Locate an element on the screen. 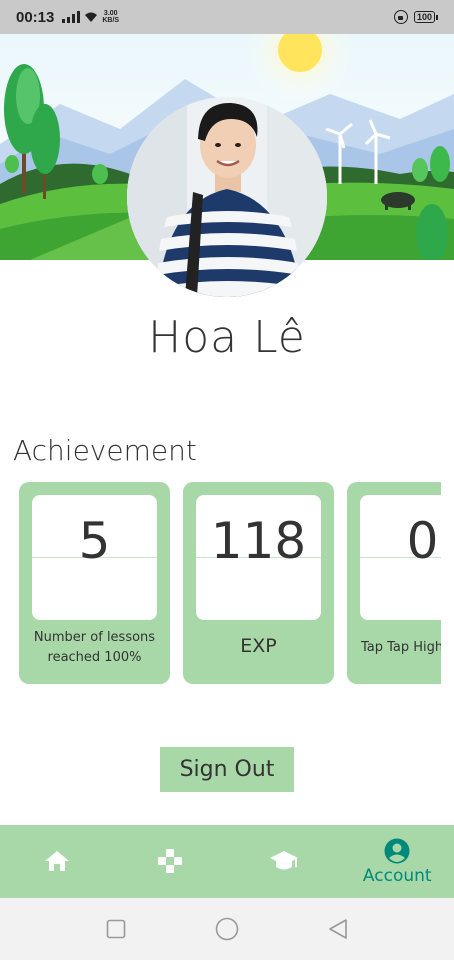  achievement-card-exp: 118 EXP is located at coordinates (258, 583).